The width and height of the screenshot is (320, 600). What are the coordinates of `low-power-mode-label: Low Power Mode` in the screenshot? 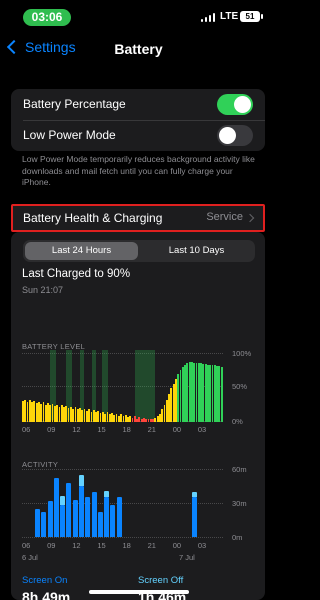 It's located at (69, 135).